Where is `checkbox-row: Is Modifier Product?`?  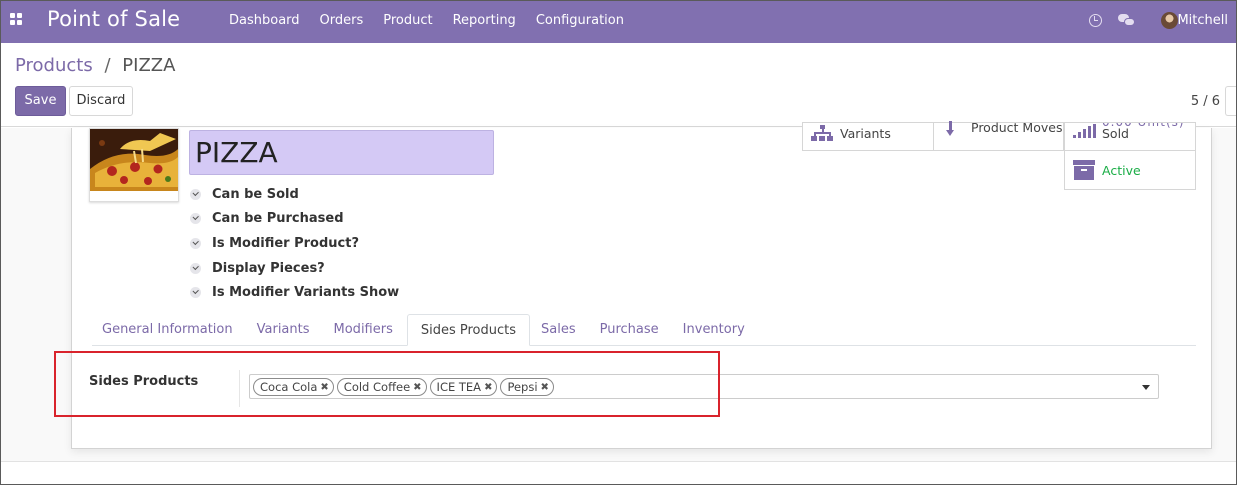 checkbox-row: Is Modifier Product? is located at coordinates (294, 243).